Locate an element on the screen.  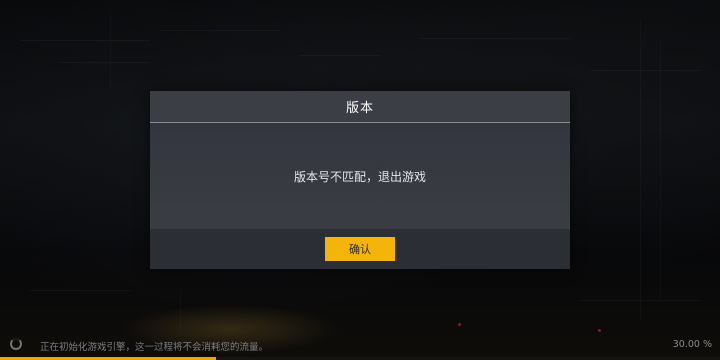
confirm-button: 确认 is located at coordinates (360, 249).